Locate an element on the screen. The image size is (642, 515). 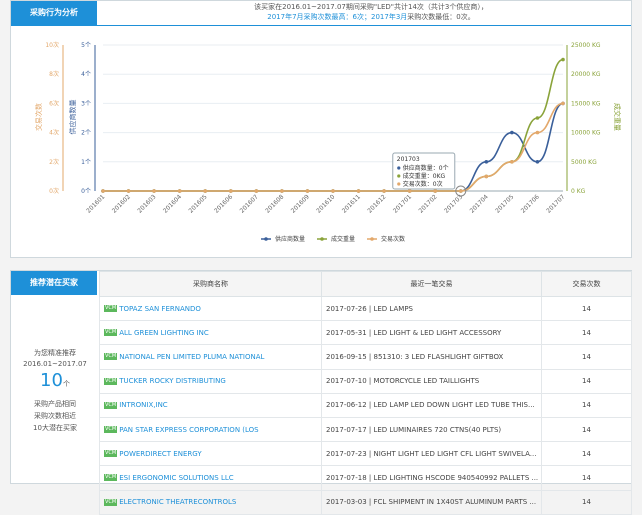
x-tick-label: 201704 is located at coordinates (479, 203).